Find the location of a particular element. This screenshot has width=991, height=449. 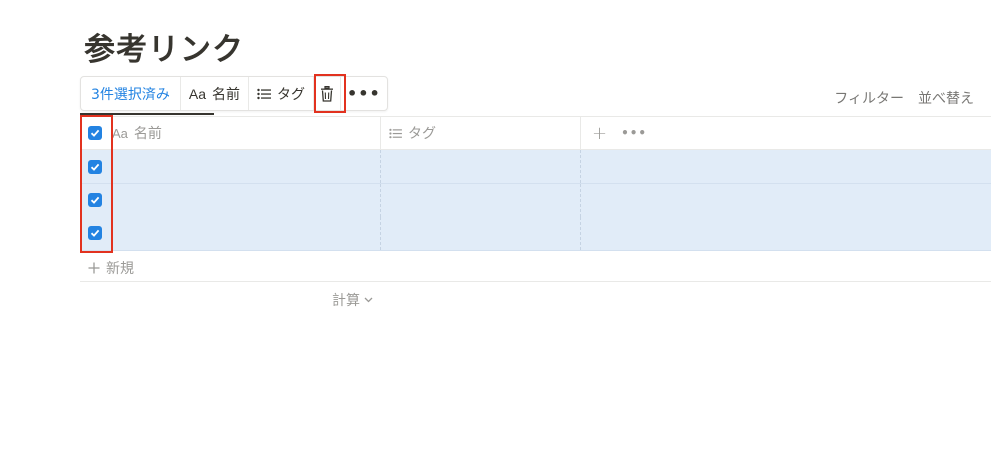

column-more-button: ••• is located at coordinates (634, 133).